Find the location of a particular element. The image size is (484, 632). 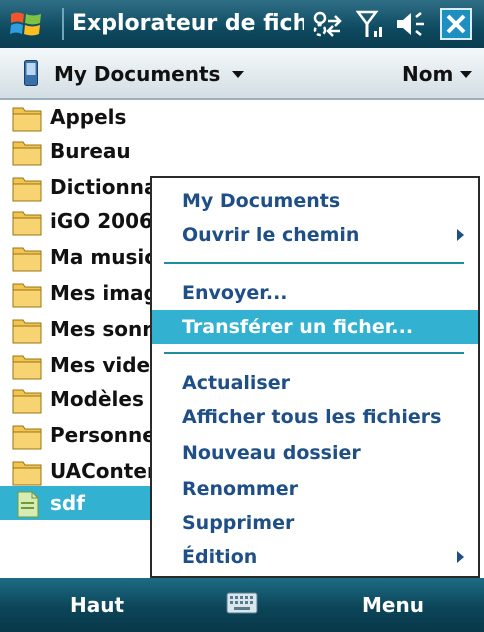

menu-item-label: Actualiser is located at coordinates (236, 383).